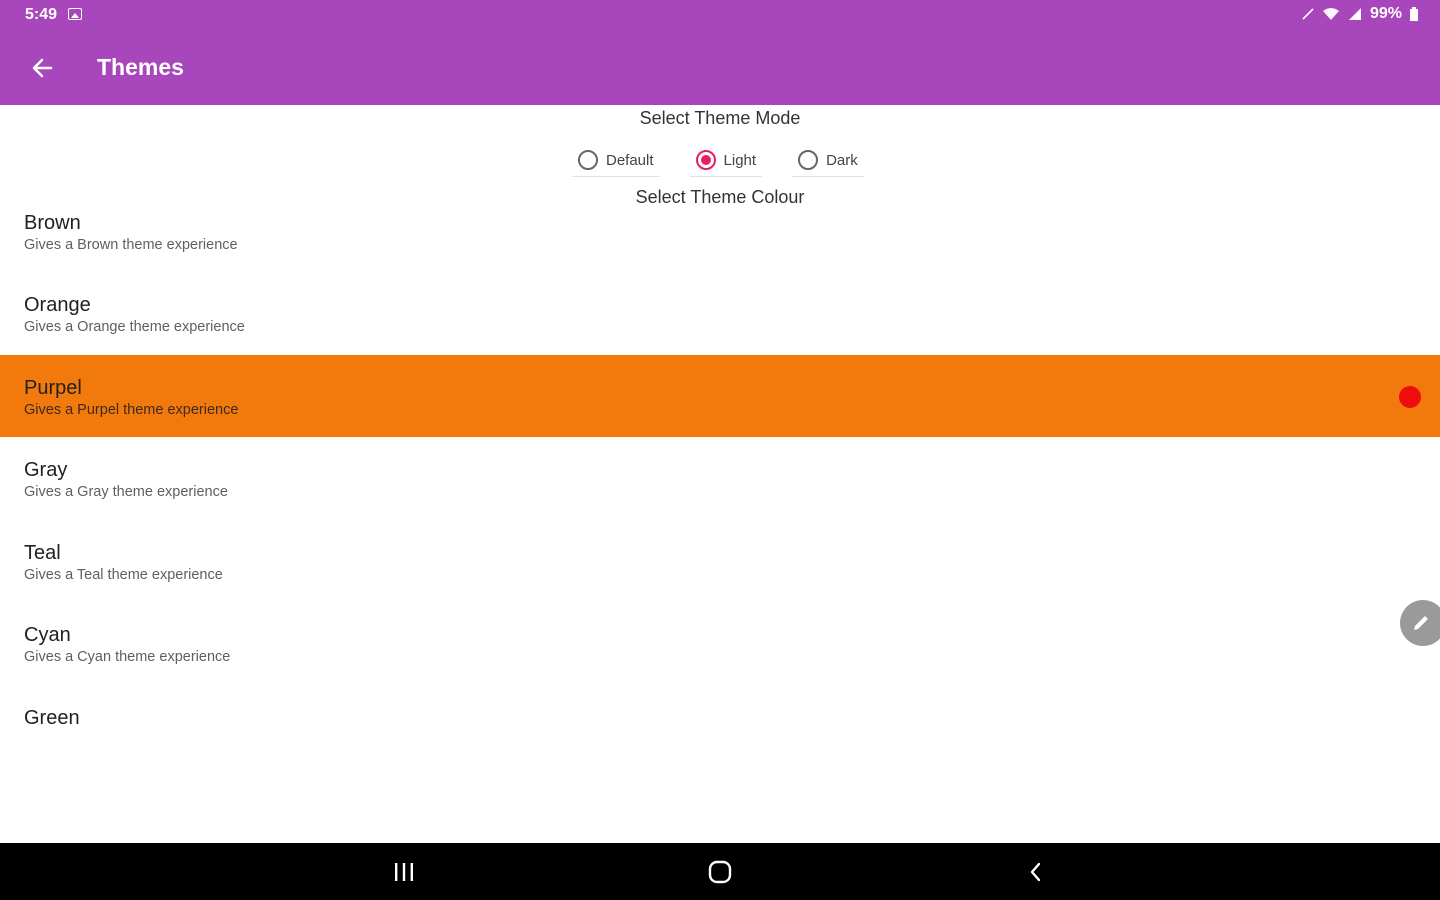 The image size is (1440, 900). What do you see at coordinates (705, 160) in the screenshot?
I see `radio-circle-checked` at bounding box center [705, 160].